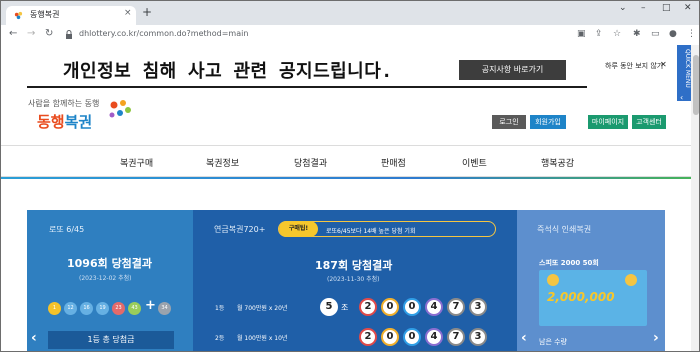 The height and width of the screenshot is (352, 700). Describe the element at coordinates (262, 338) in the screenshot. I see `row2-prize: 월 100만원 x 10년` at that location.